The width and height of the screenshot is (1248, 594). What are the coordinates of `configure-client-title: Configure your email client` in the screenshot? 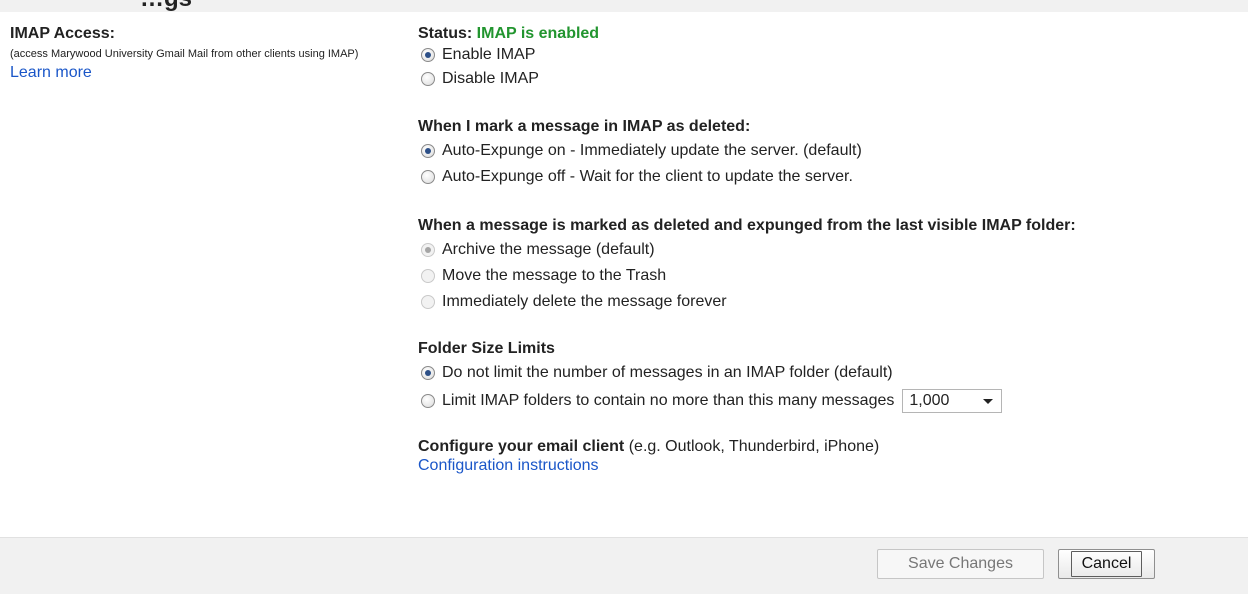 It's located at (521, 446).